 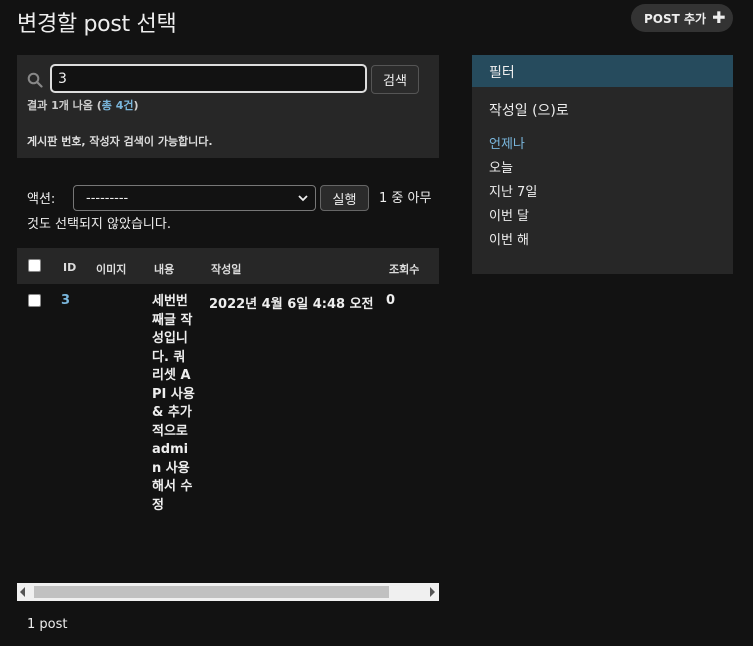 I want to click on column-header-id: ID, so click(x=69, y=267).